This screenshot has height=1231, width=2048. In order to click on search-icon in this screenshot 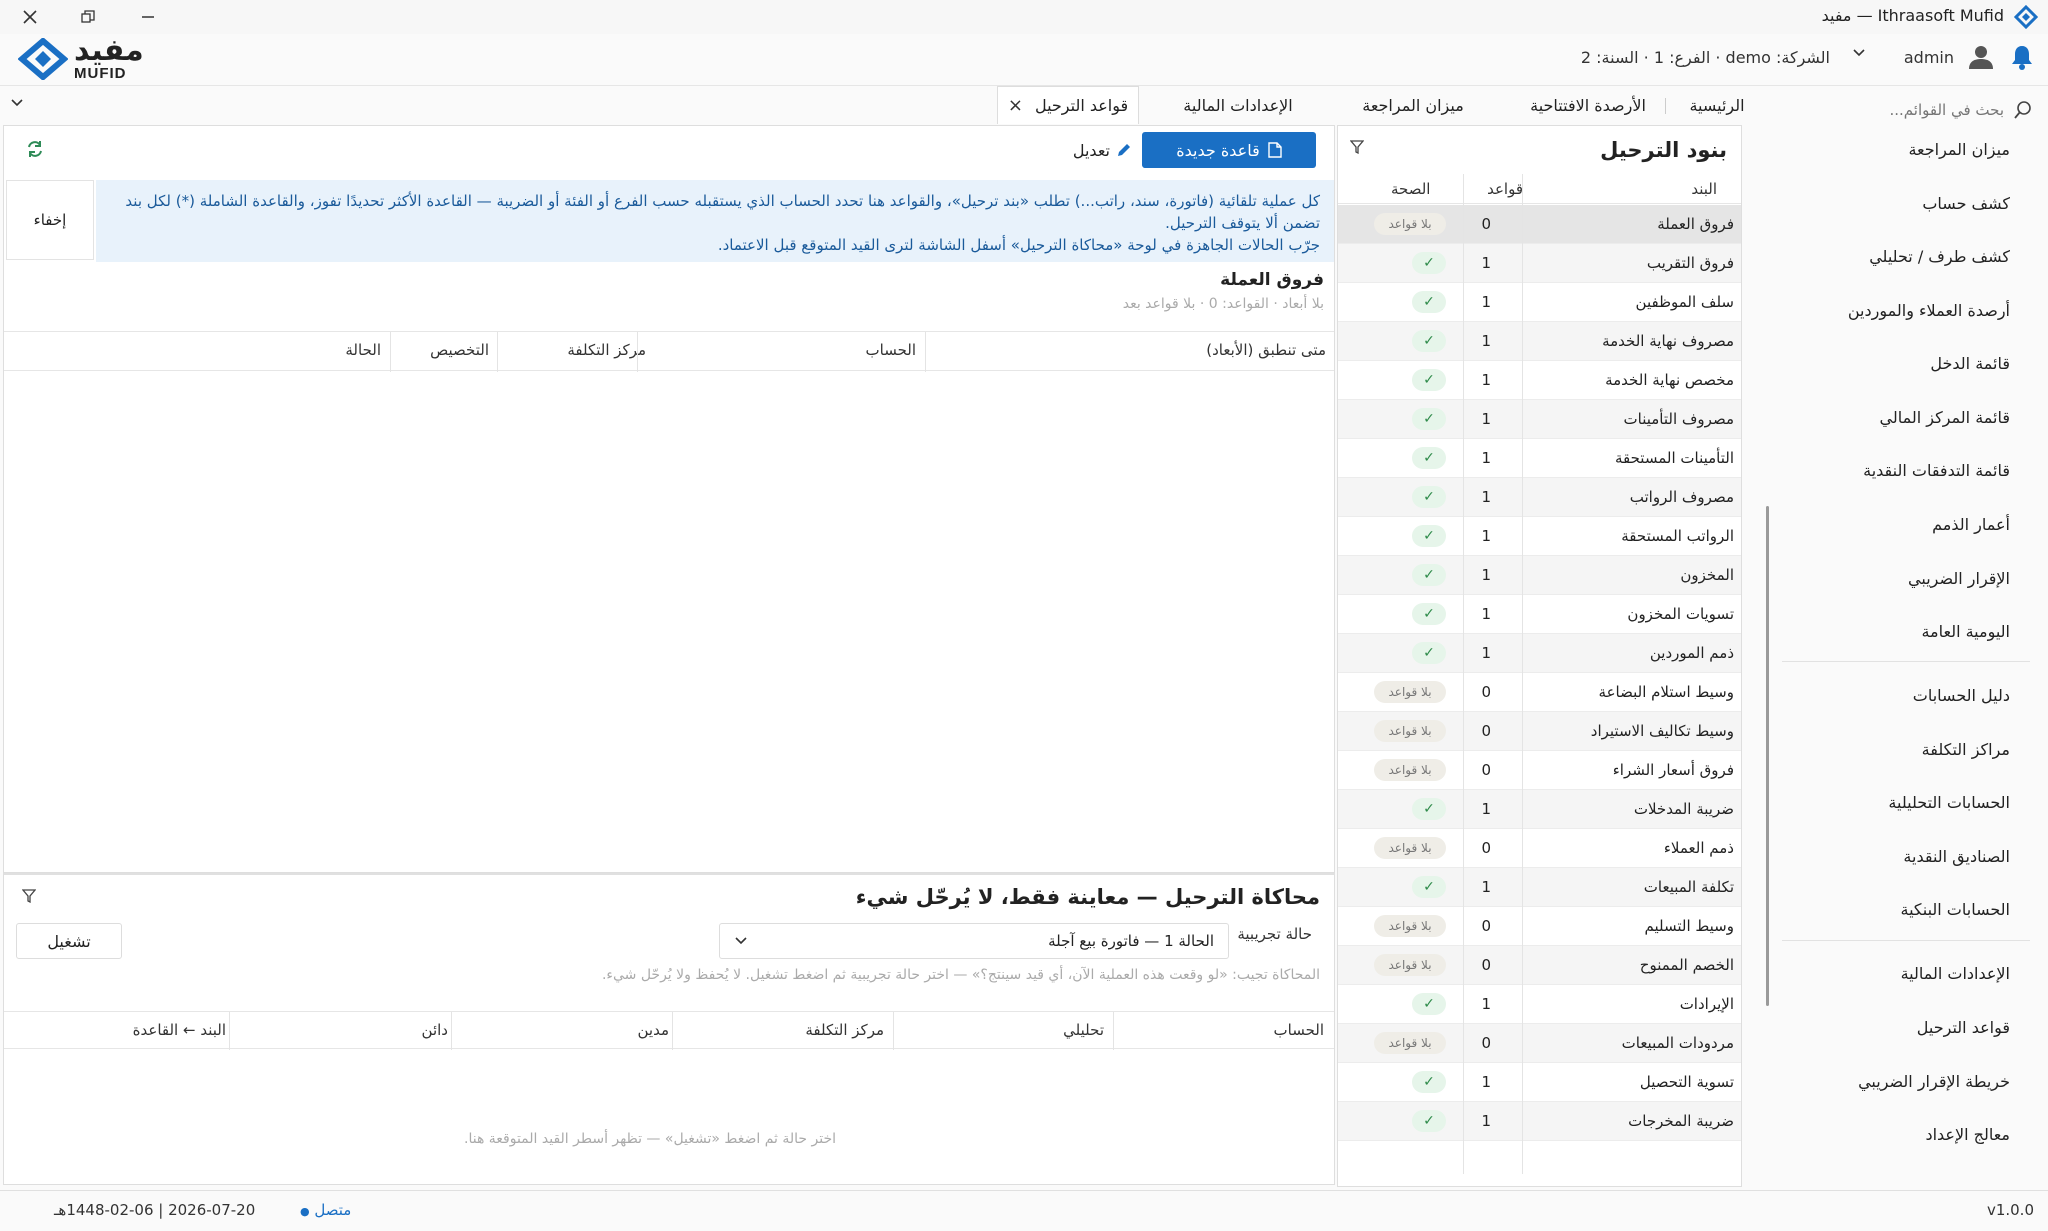, I will do `click(2023, 110)`.